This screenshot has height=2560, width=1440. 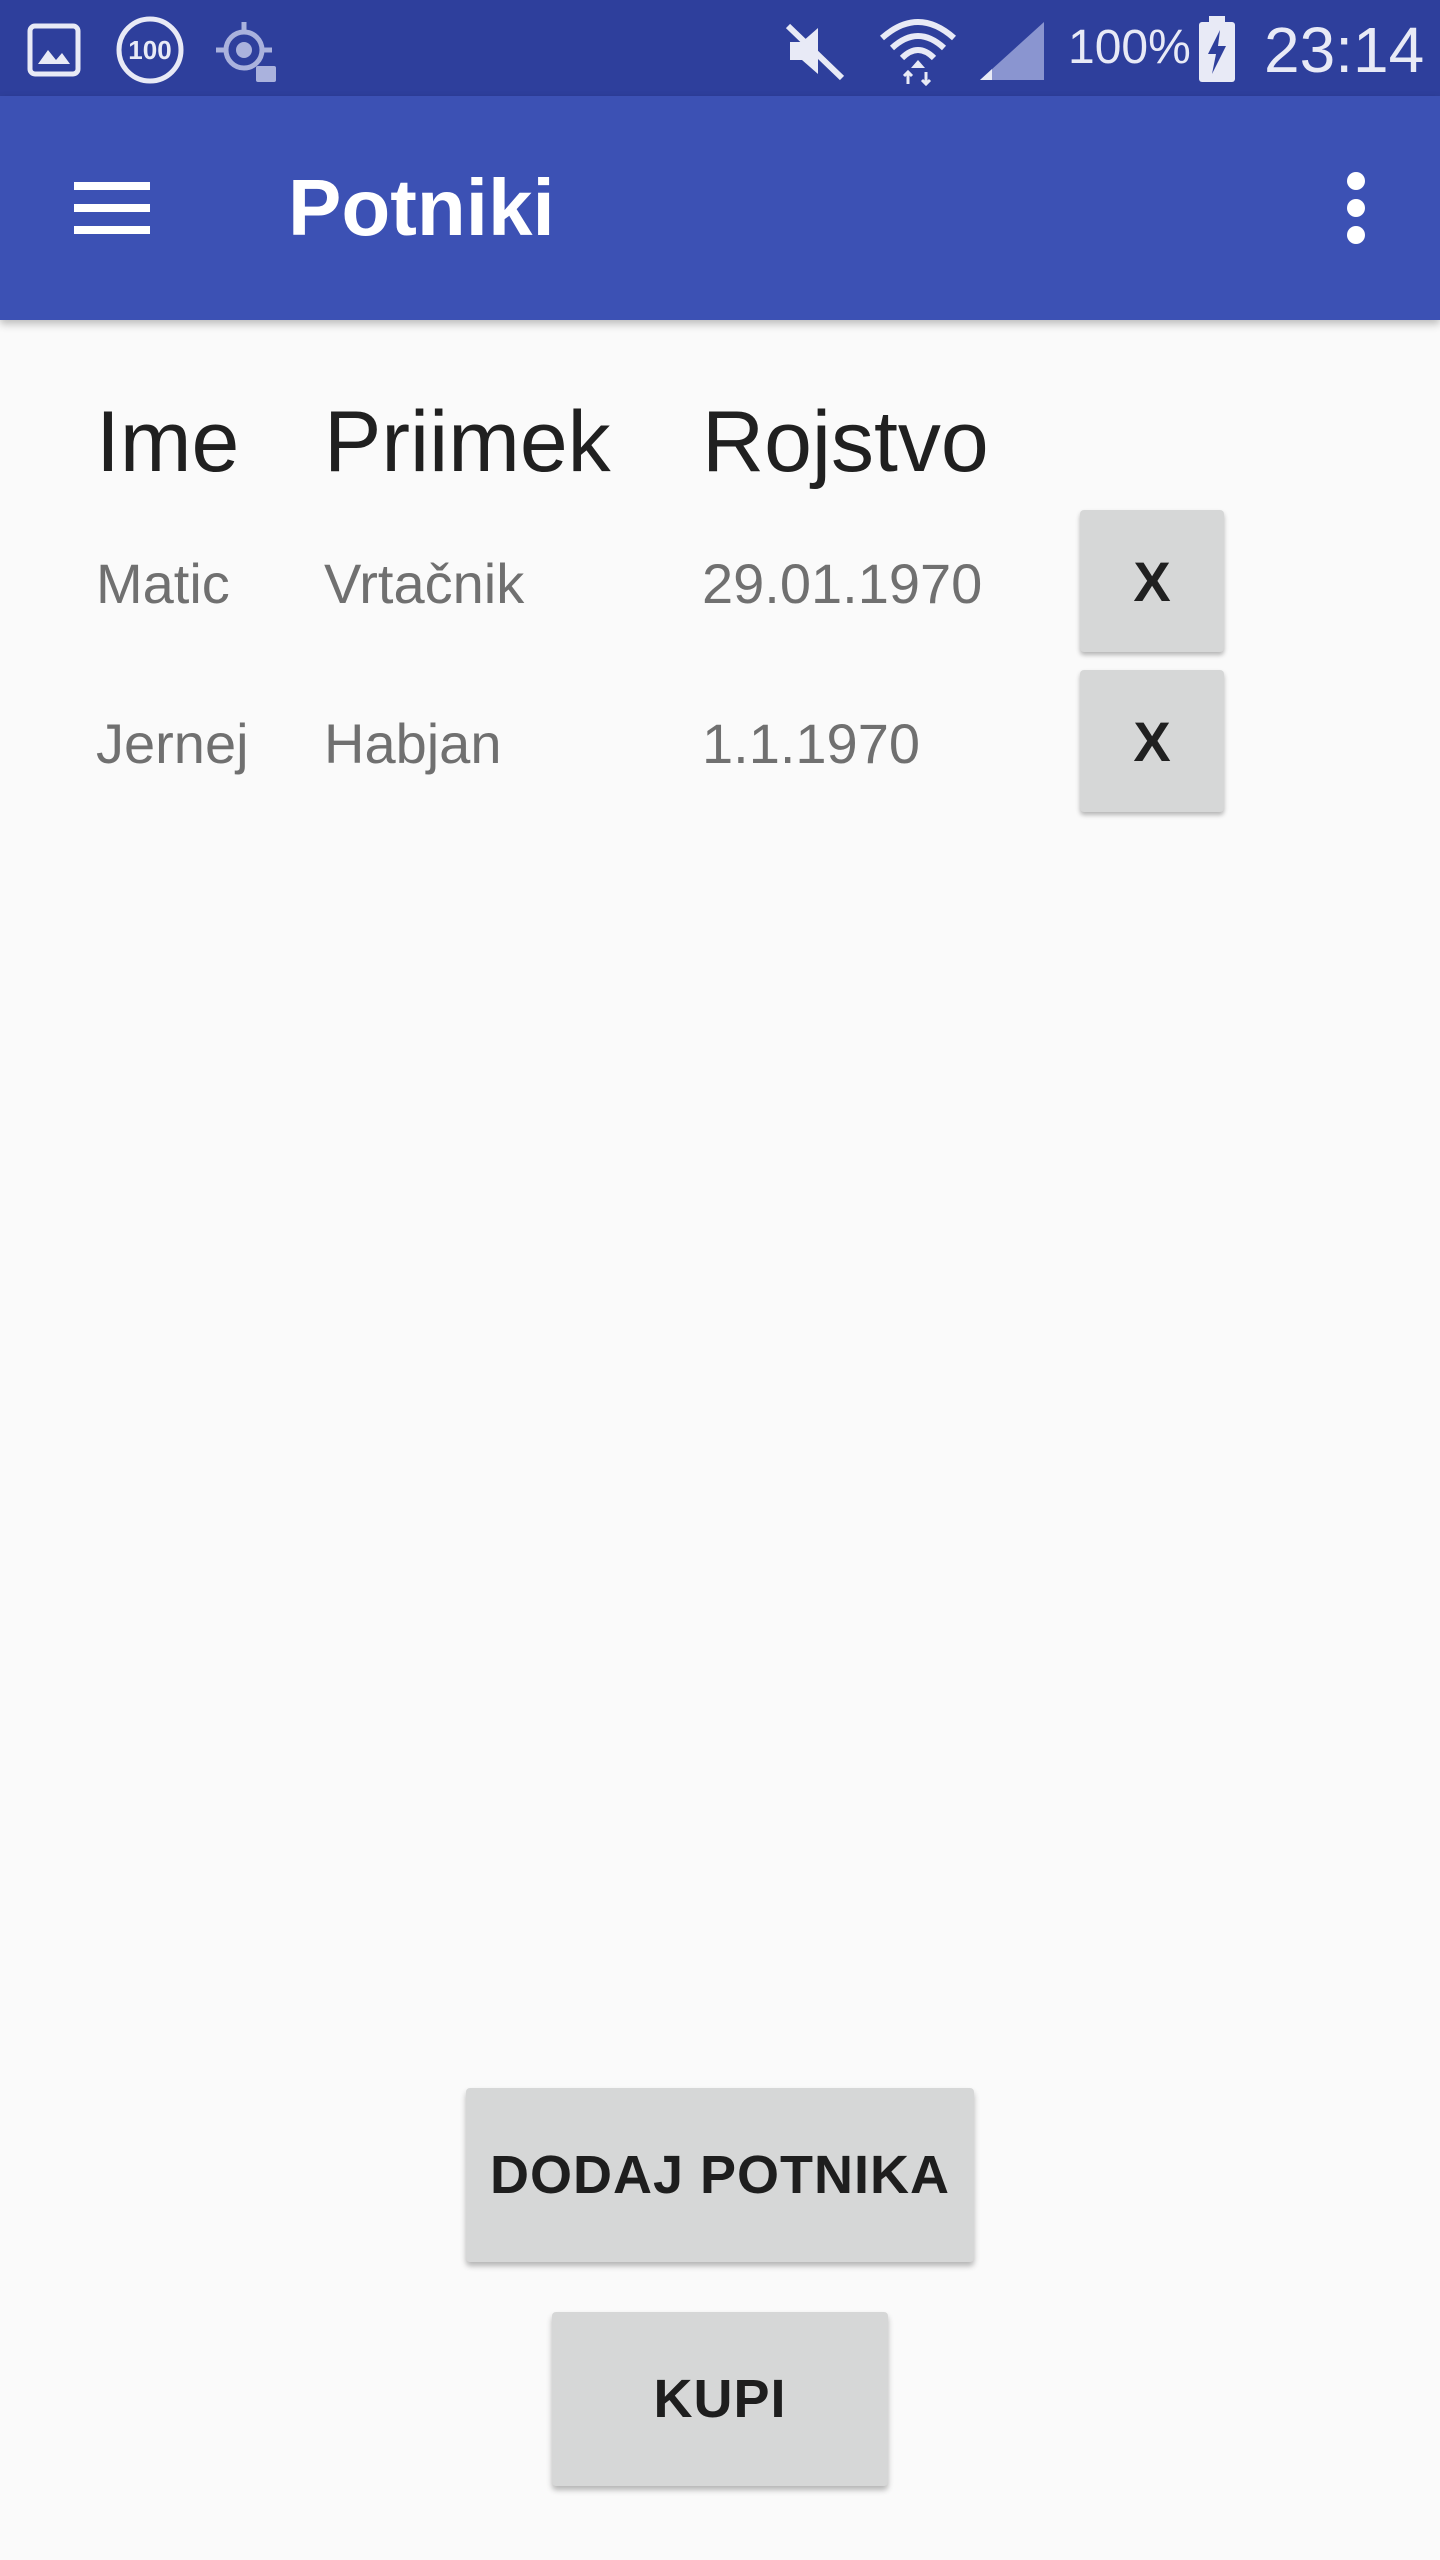 I want to click on buy-button: KUPI, so click(x=720, y=2399).